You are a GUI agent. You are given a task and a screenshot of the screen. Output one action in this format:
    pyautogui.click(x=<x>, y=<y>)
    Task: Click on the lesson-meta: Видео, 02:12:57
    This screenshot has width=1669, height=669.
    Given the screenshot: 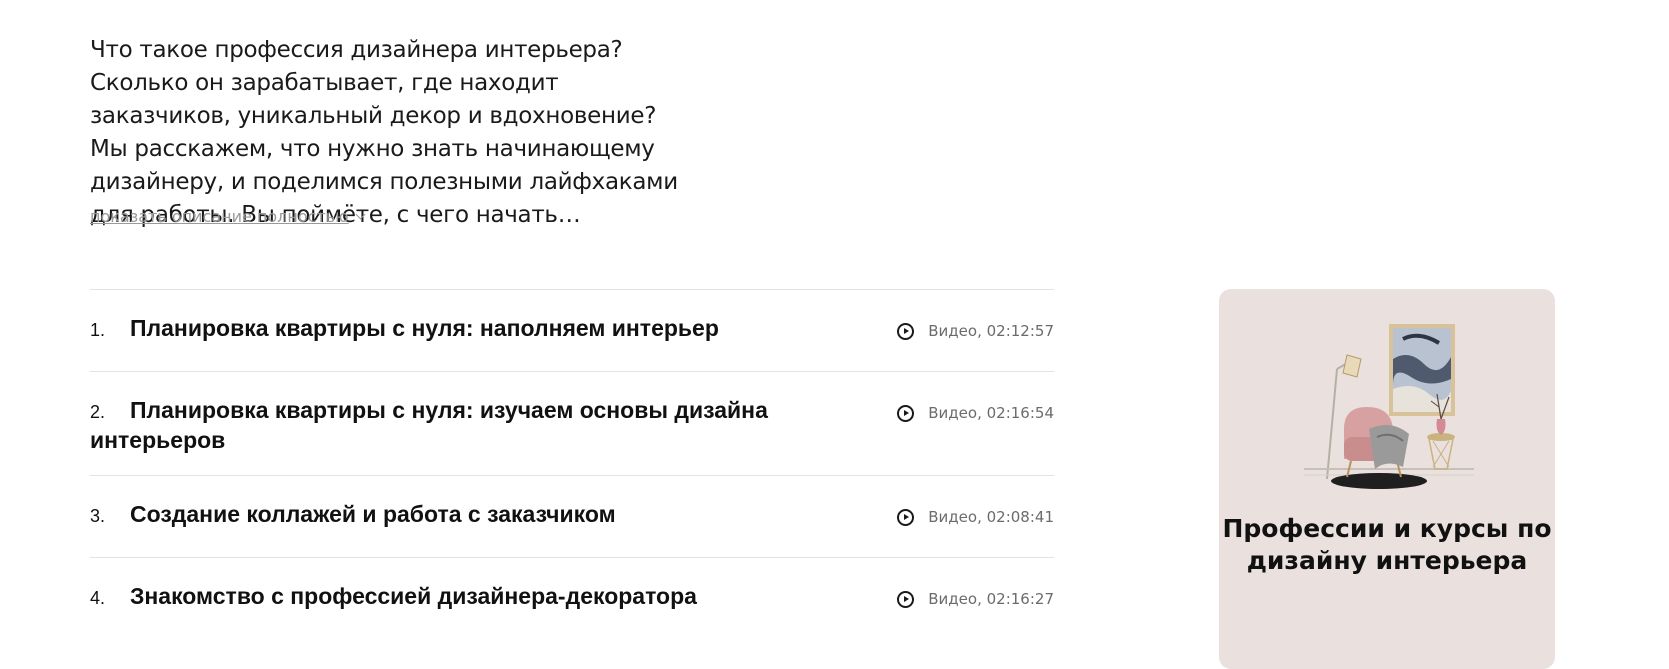 What is the action you would take?
    pyautogui.click(x=975, y=331)
    